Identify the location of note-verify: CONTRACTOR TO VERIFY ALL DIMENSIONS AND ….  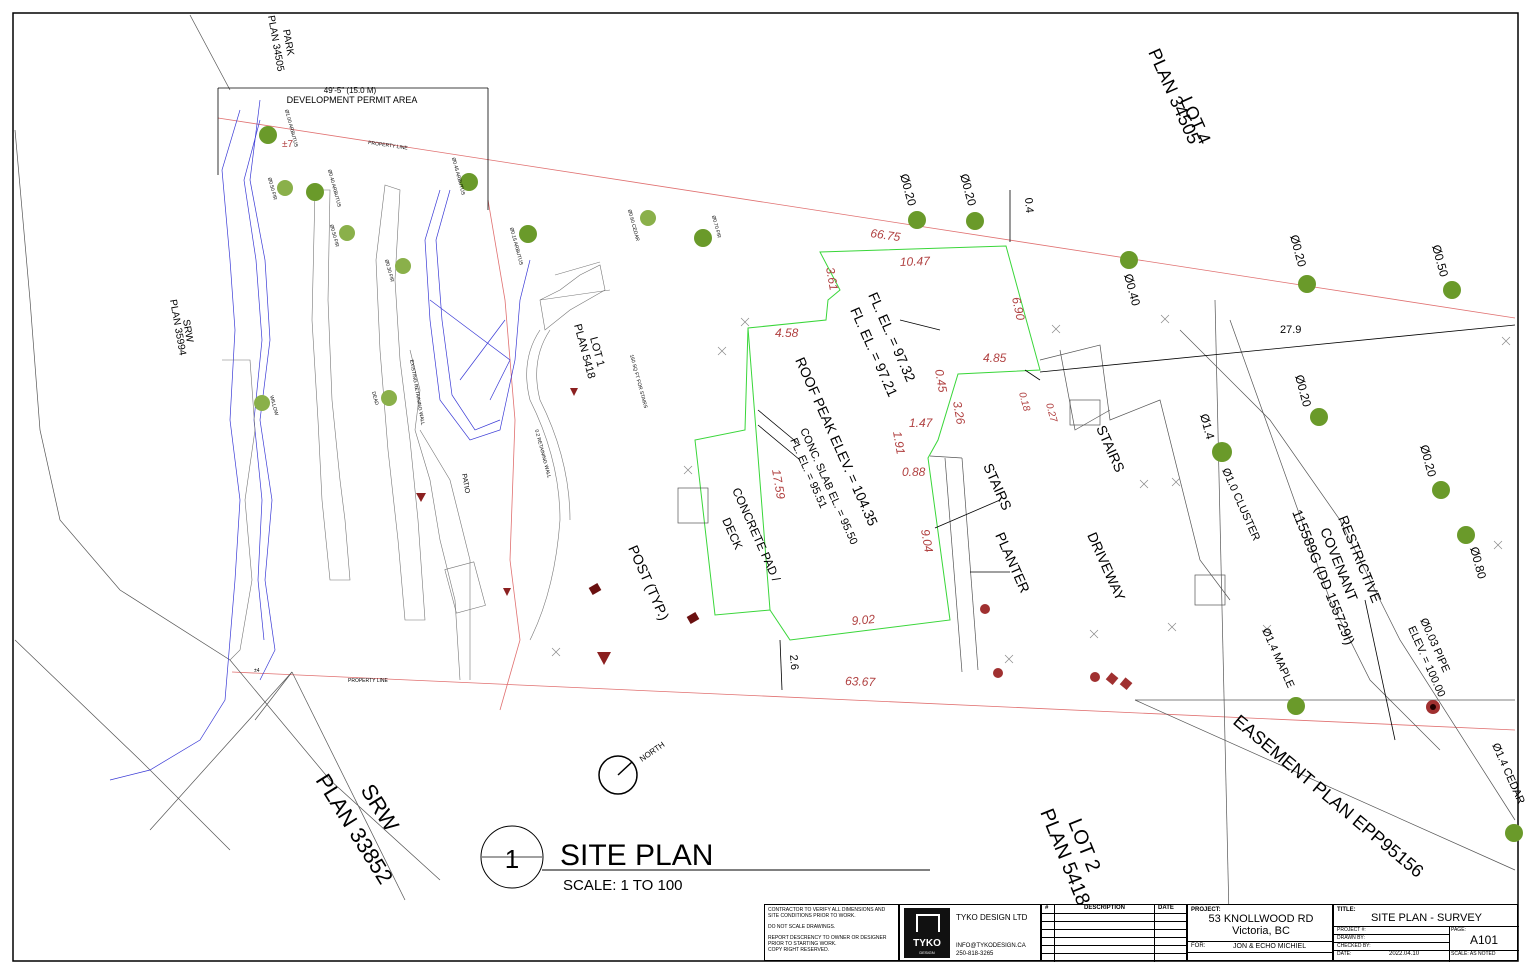
(827, 913).